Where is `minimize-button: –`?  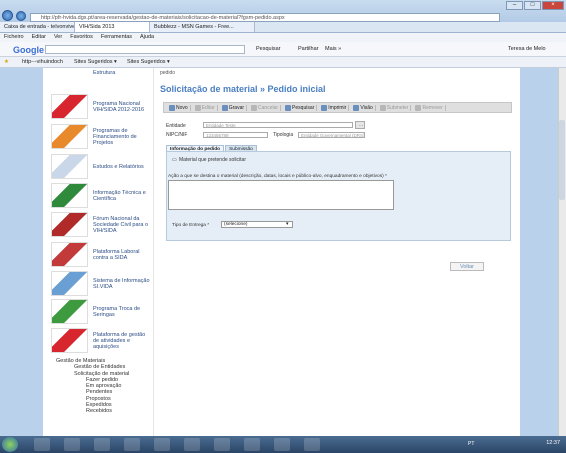 minimize-button: – is located at coordinates (514, 5).